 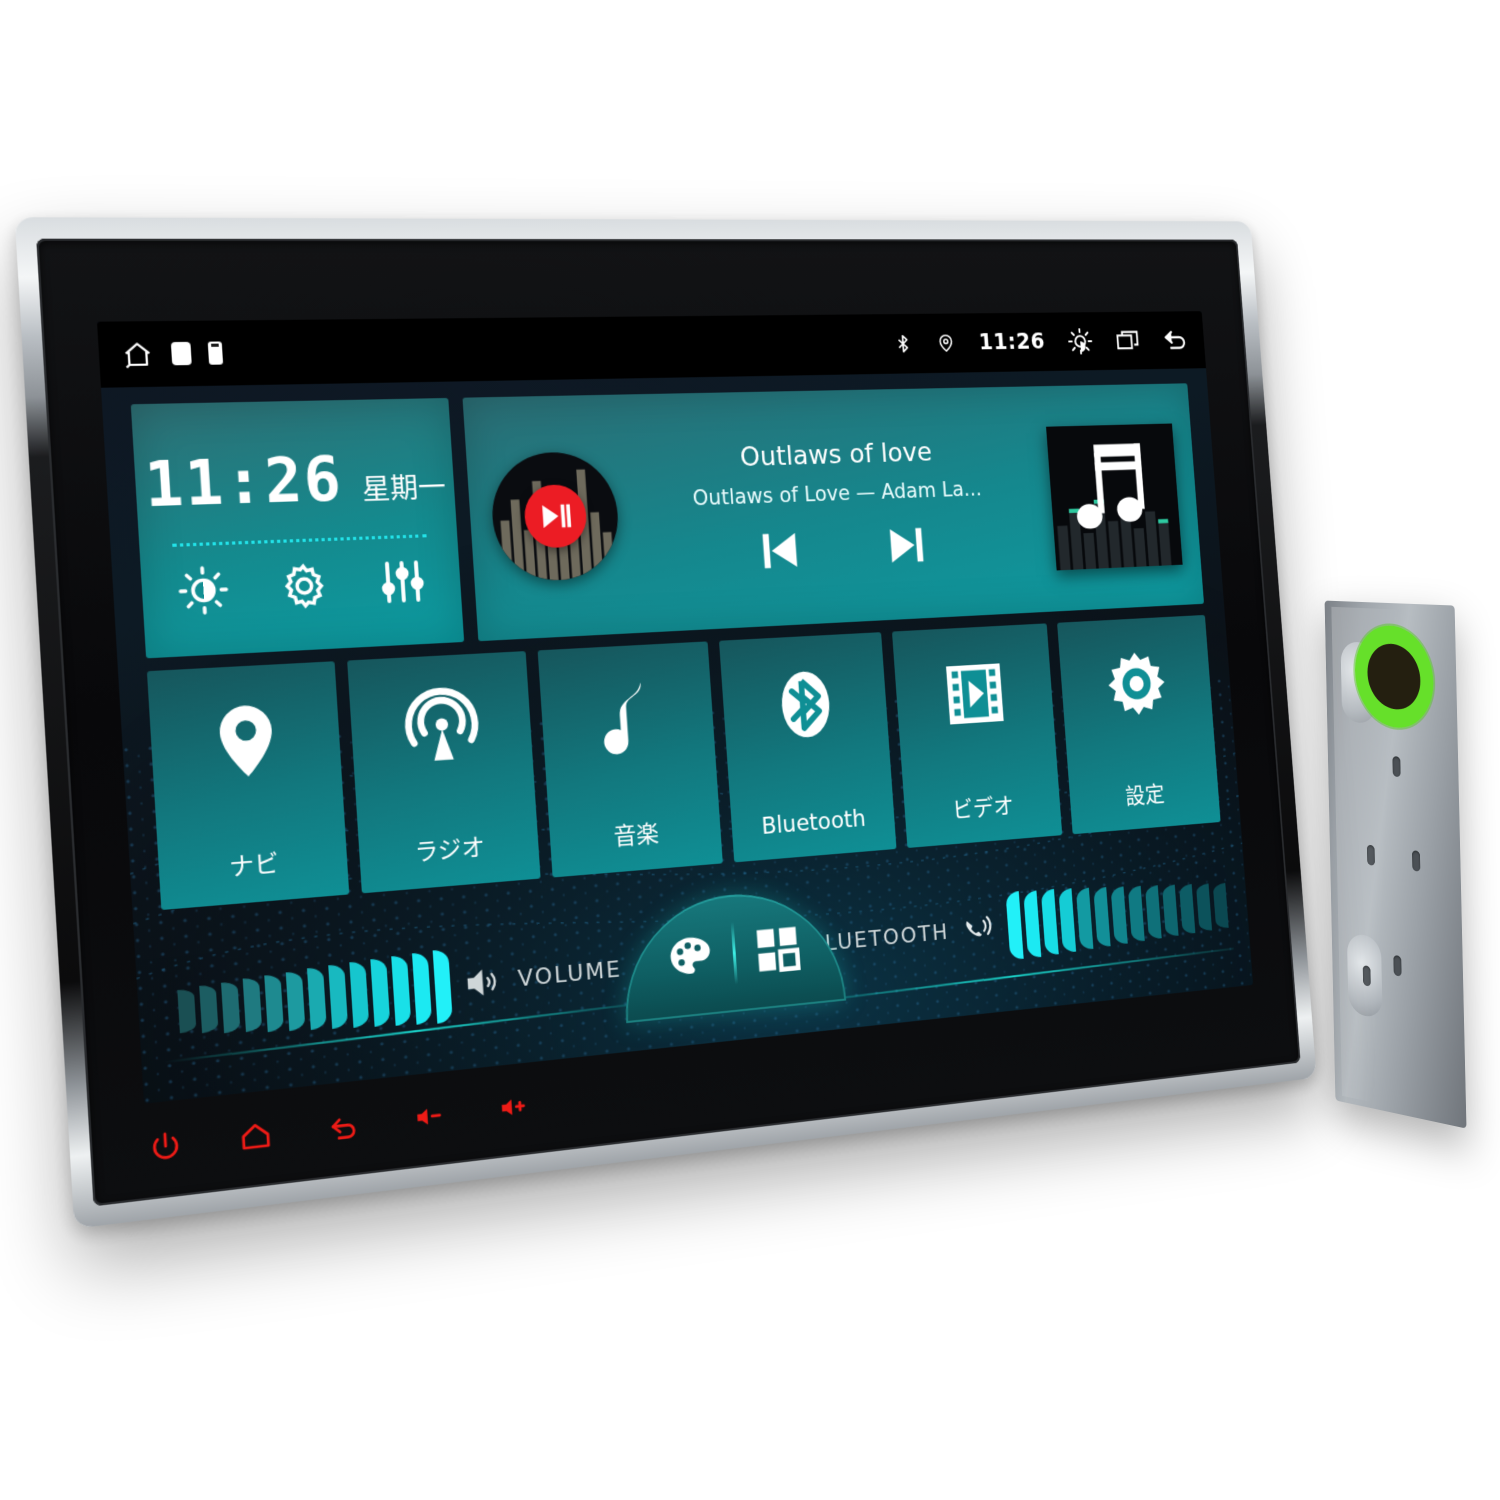 I want to click on app-label: Bluetooth, so click(x=813, y=823).